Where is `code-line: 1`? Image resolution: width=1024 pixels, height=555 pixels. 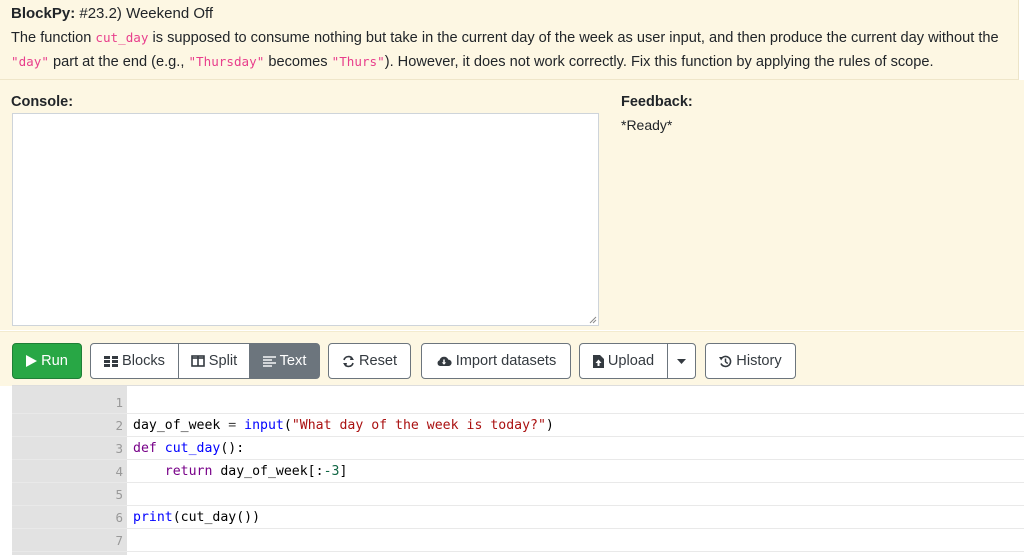 code-line: 1 is located at coordinates (518, 402).